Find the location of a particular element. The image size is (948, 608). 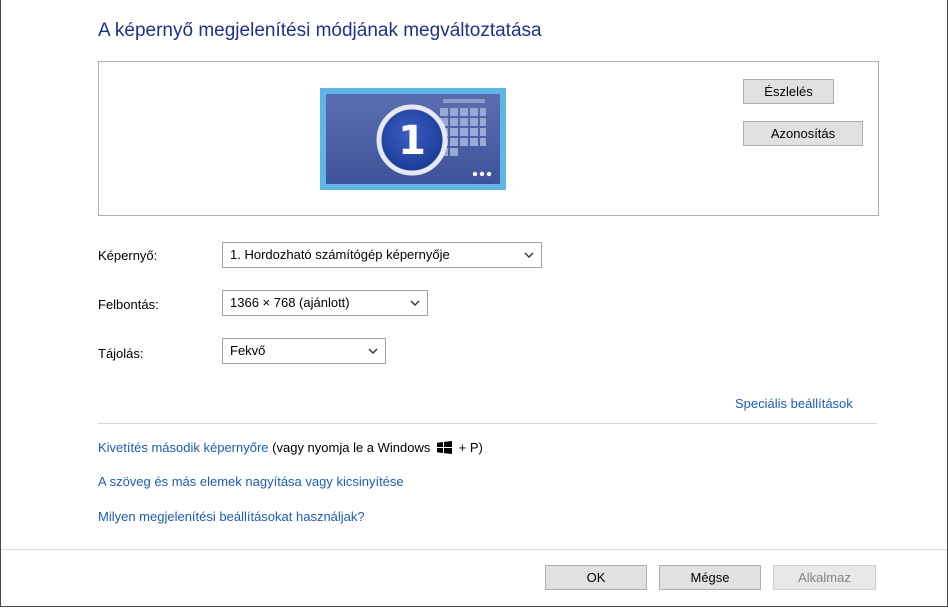

section-divider is located at coordinates (487, 423).